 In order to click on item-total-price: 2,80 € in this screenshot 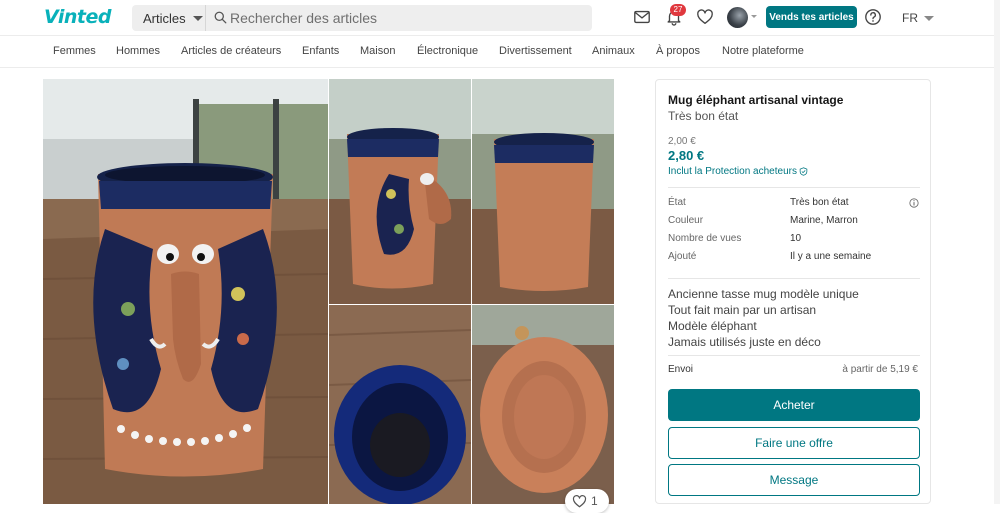, I will do `click(686, 155)`.